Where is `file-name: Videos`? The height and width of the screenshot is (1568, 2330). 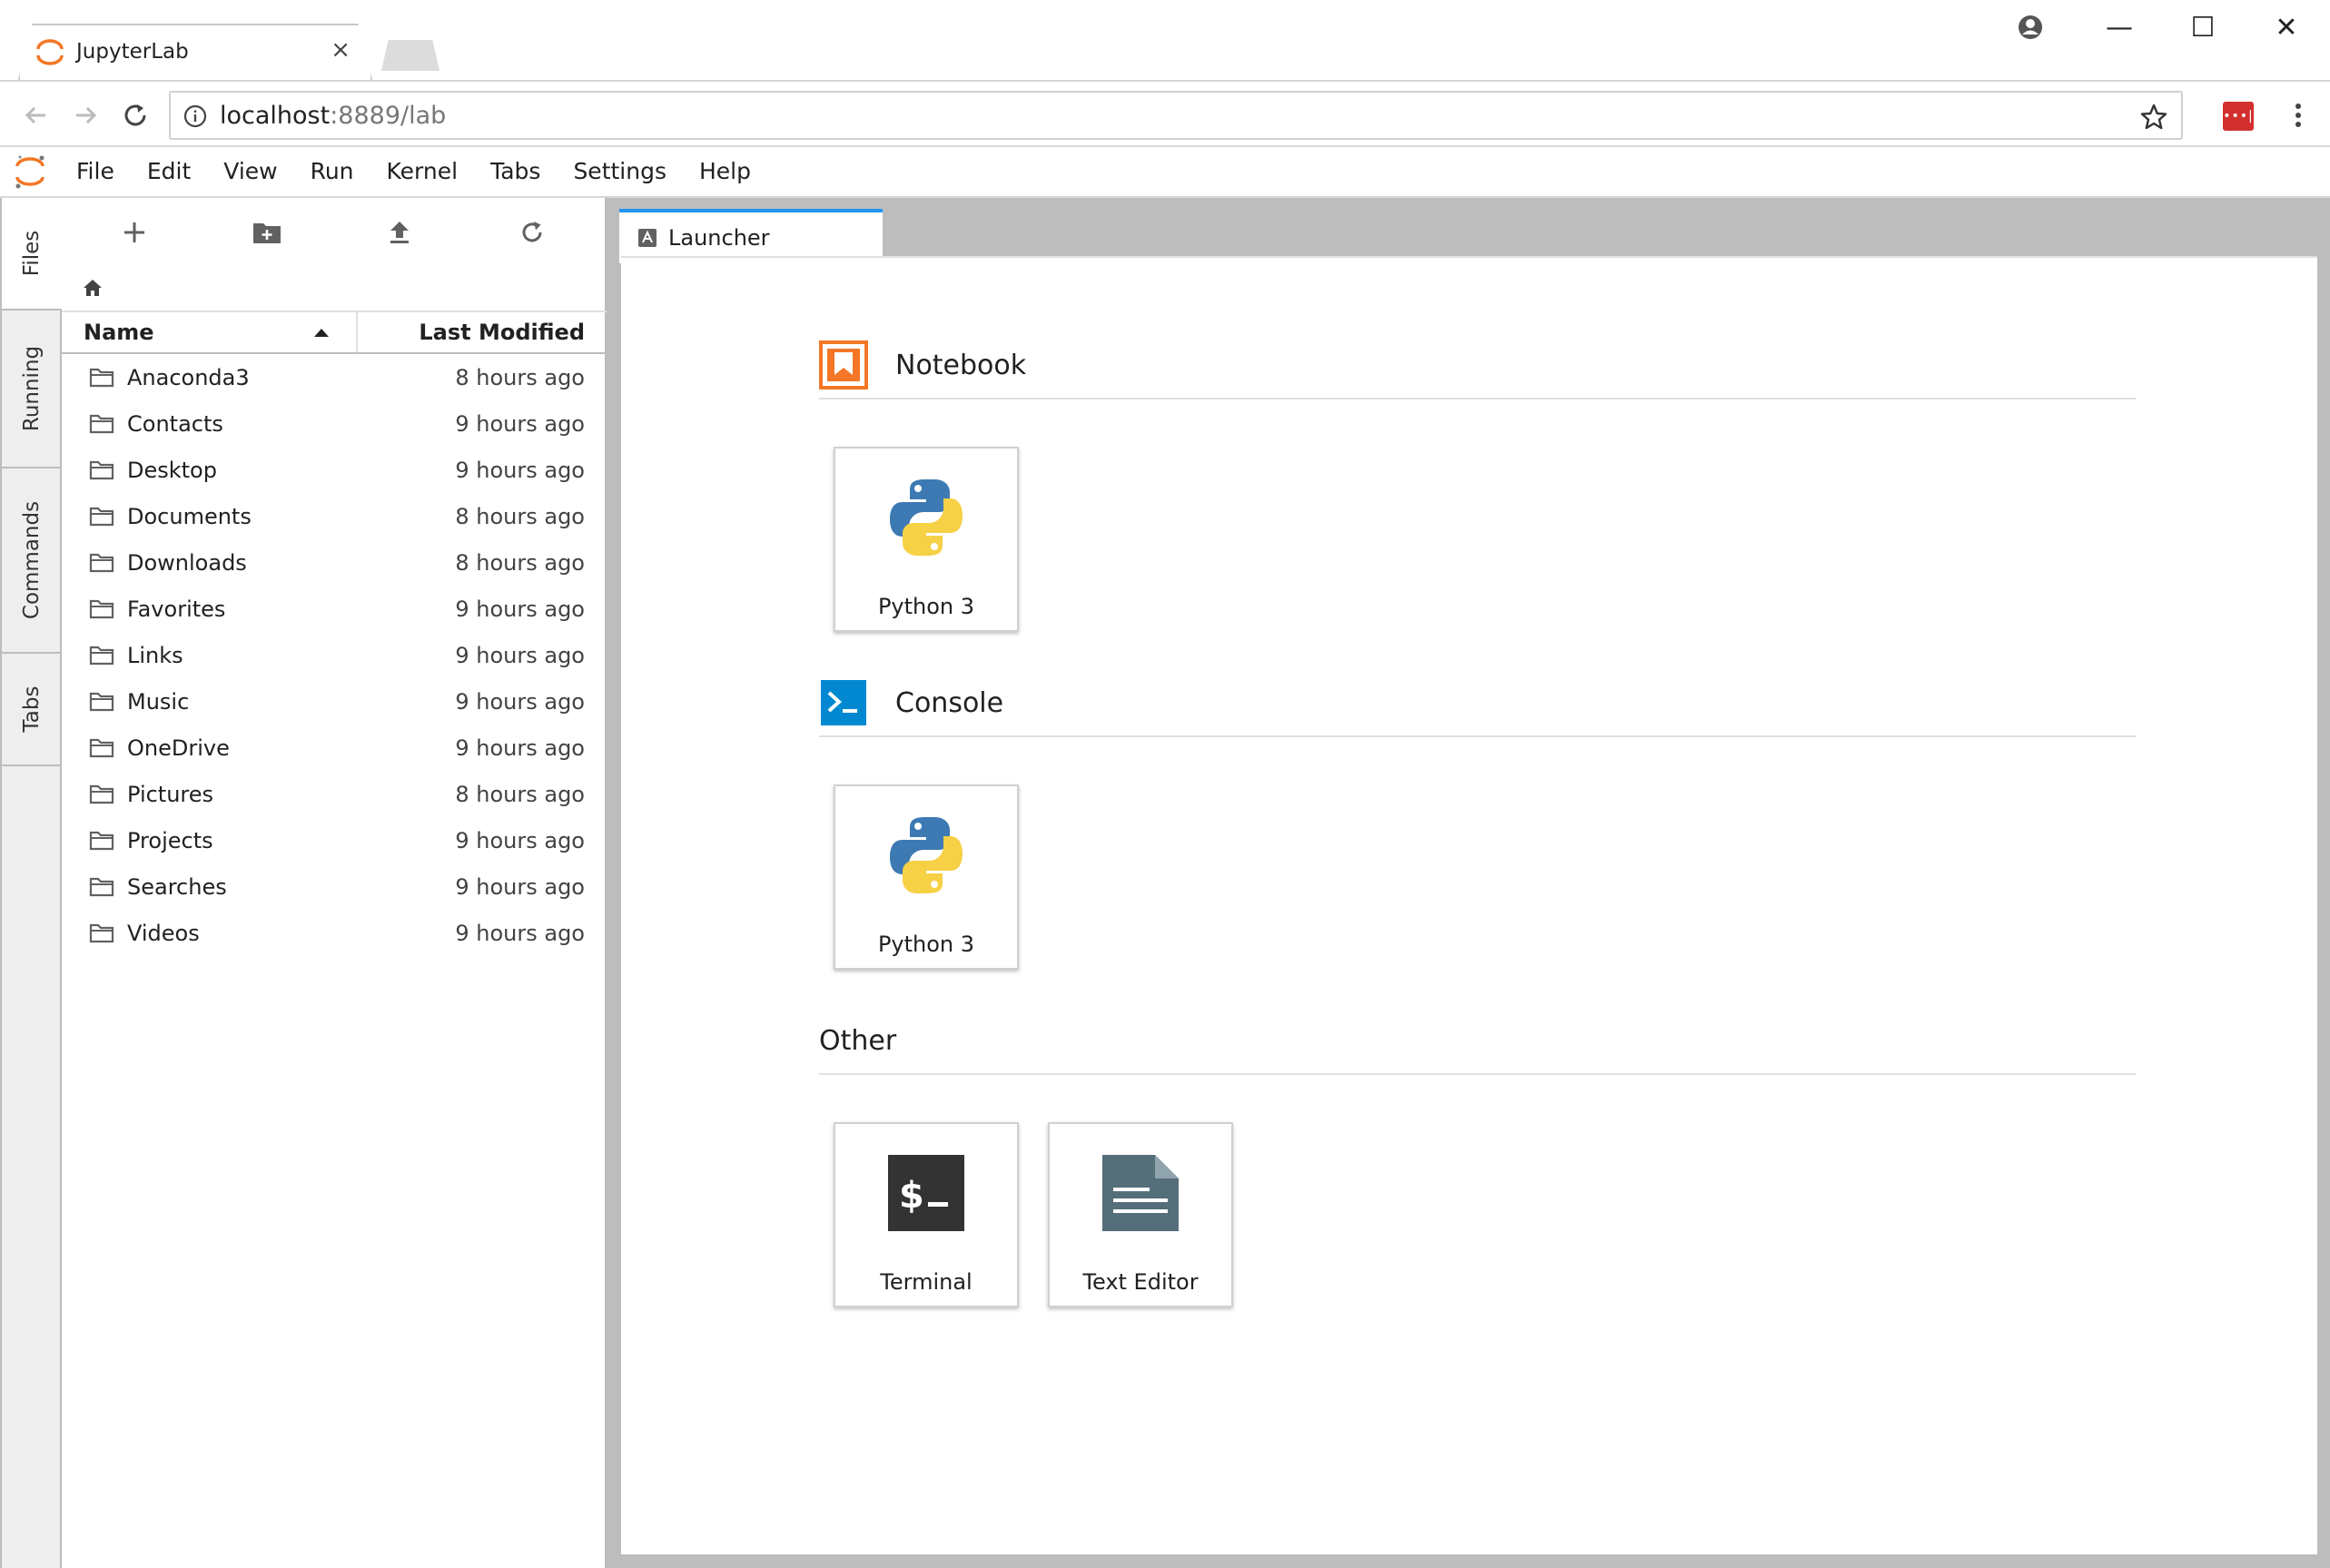
file-name: Videos is located at coordinates (163, 933).